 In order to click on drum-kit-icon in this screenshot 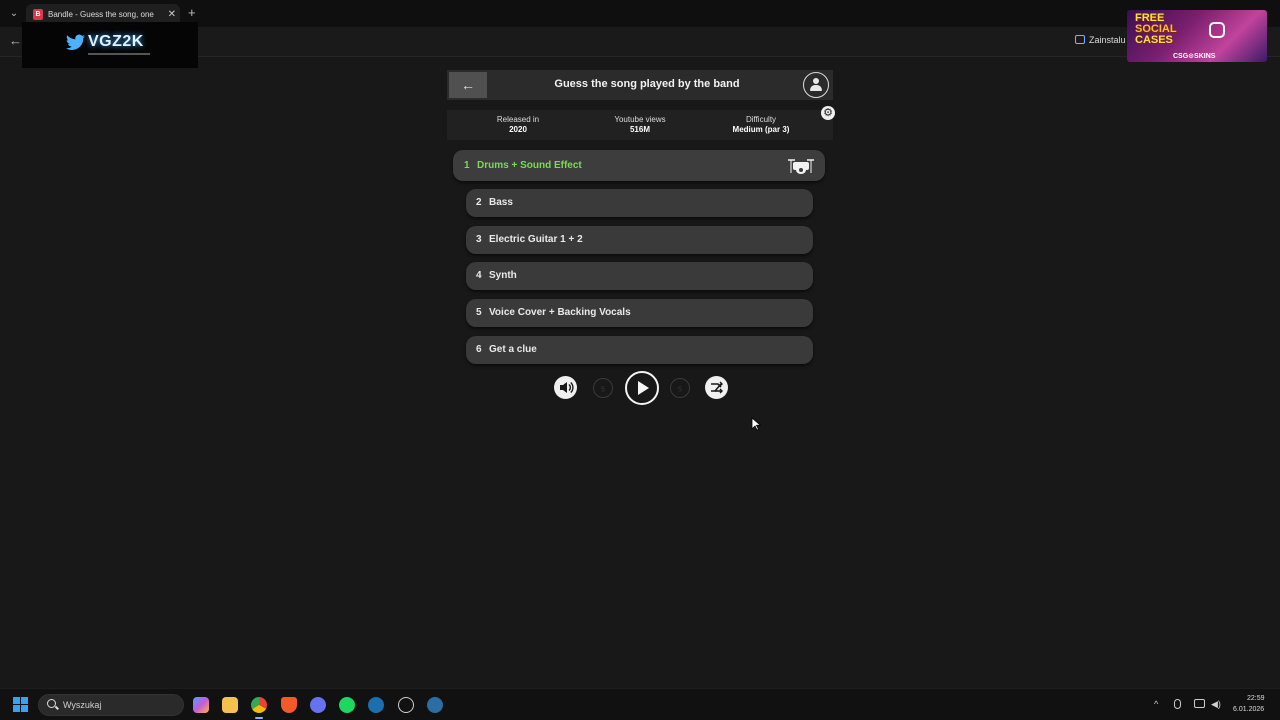, I will do `click(801, 166)`.